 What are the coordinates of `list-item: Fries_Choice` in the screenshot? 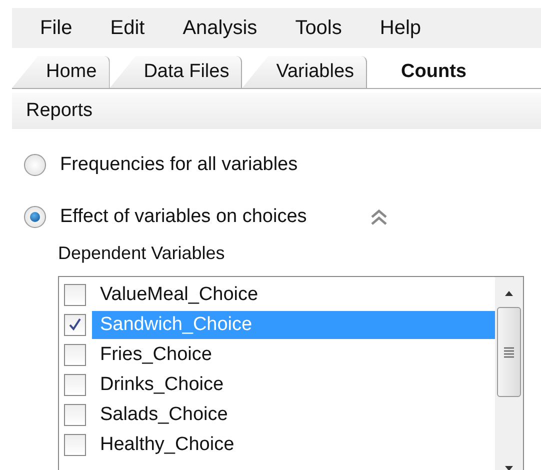 It's located at (293, 355).